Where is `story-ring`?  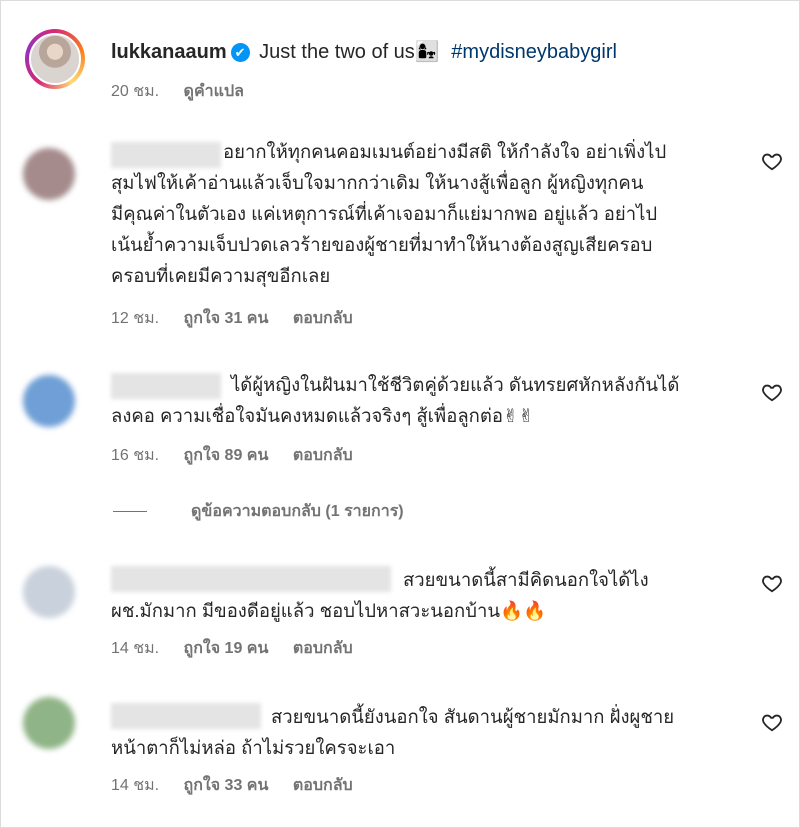
story-ring is located at coordinates (55, 59).